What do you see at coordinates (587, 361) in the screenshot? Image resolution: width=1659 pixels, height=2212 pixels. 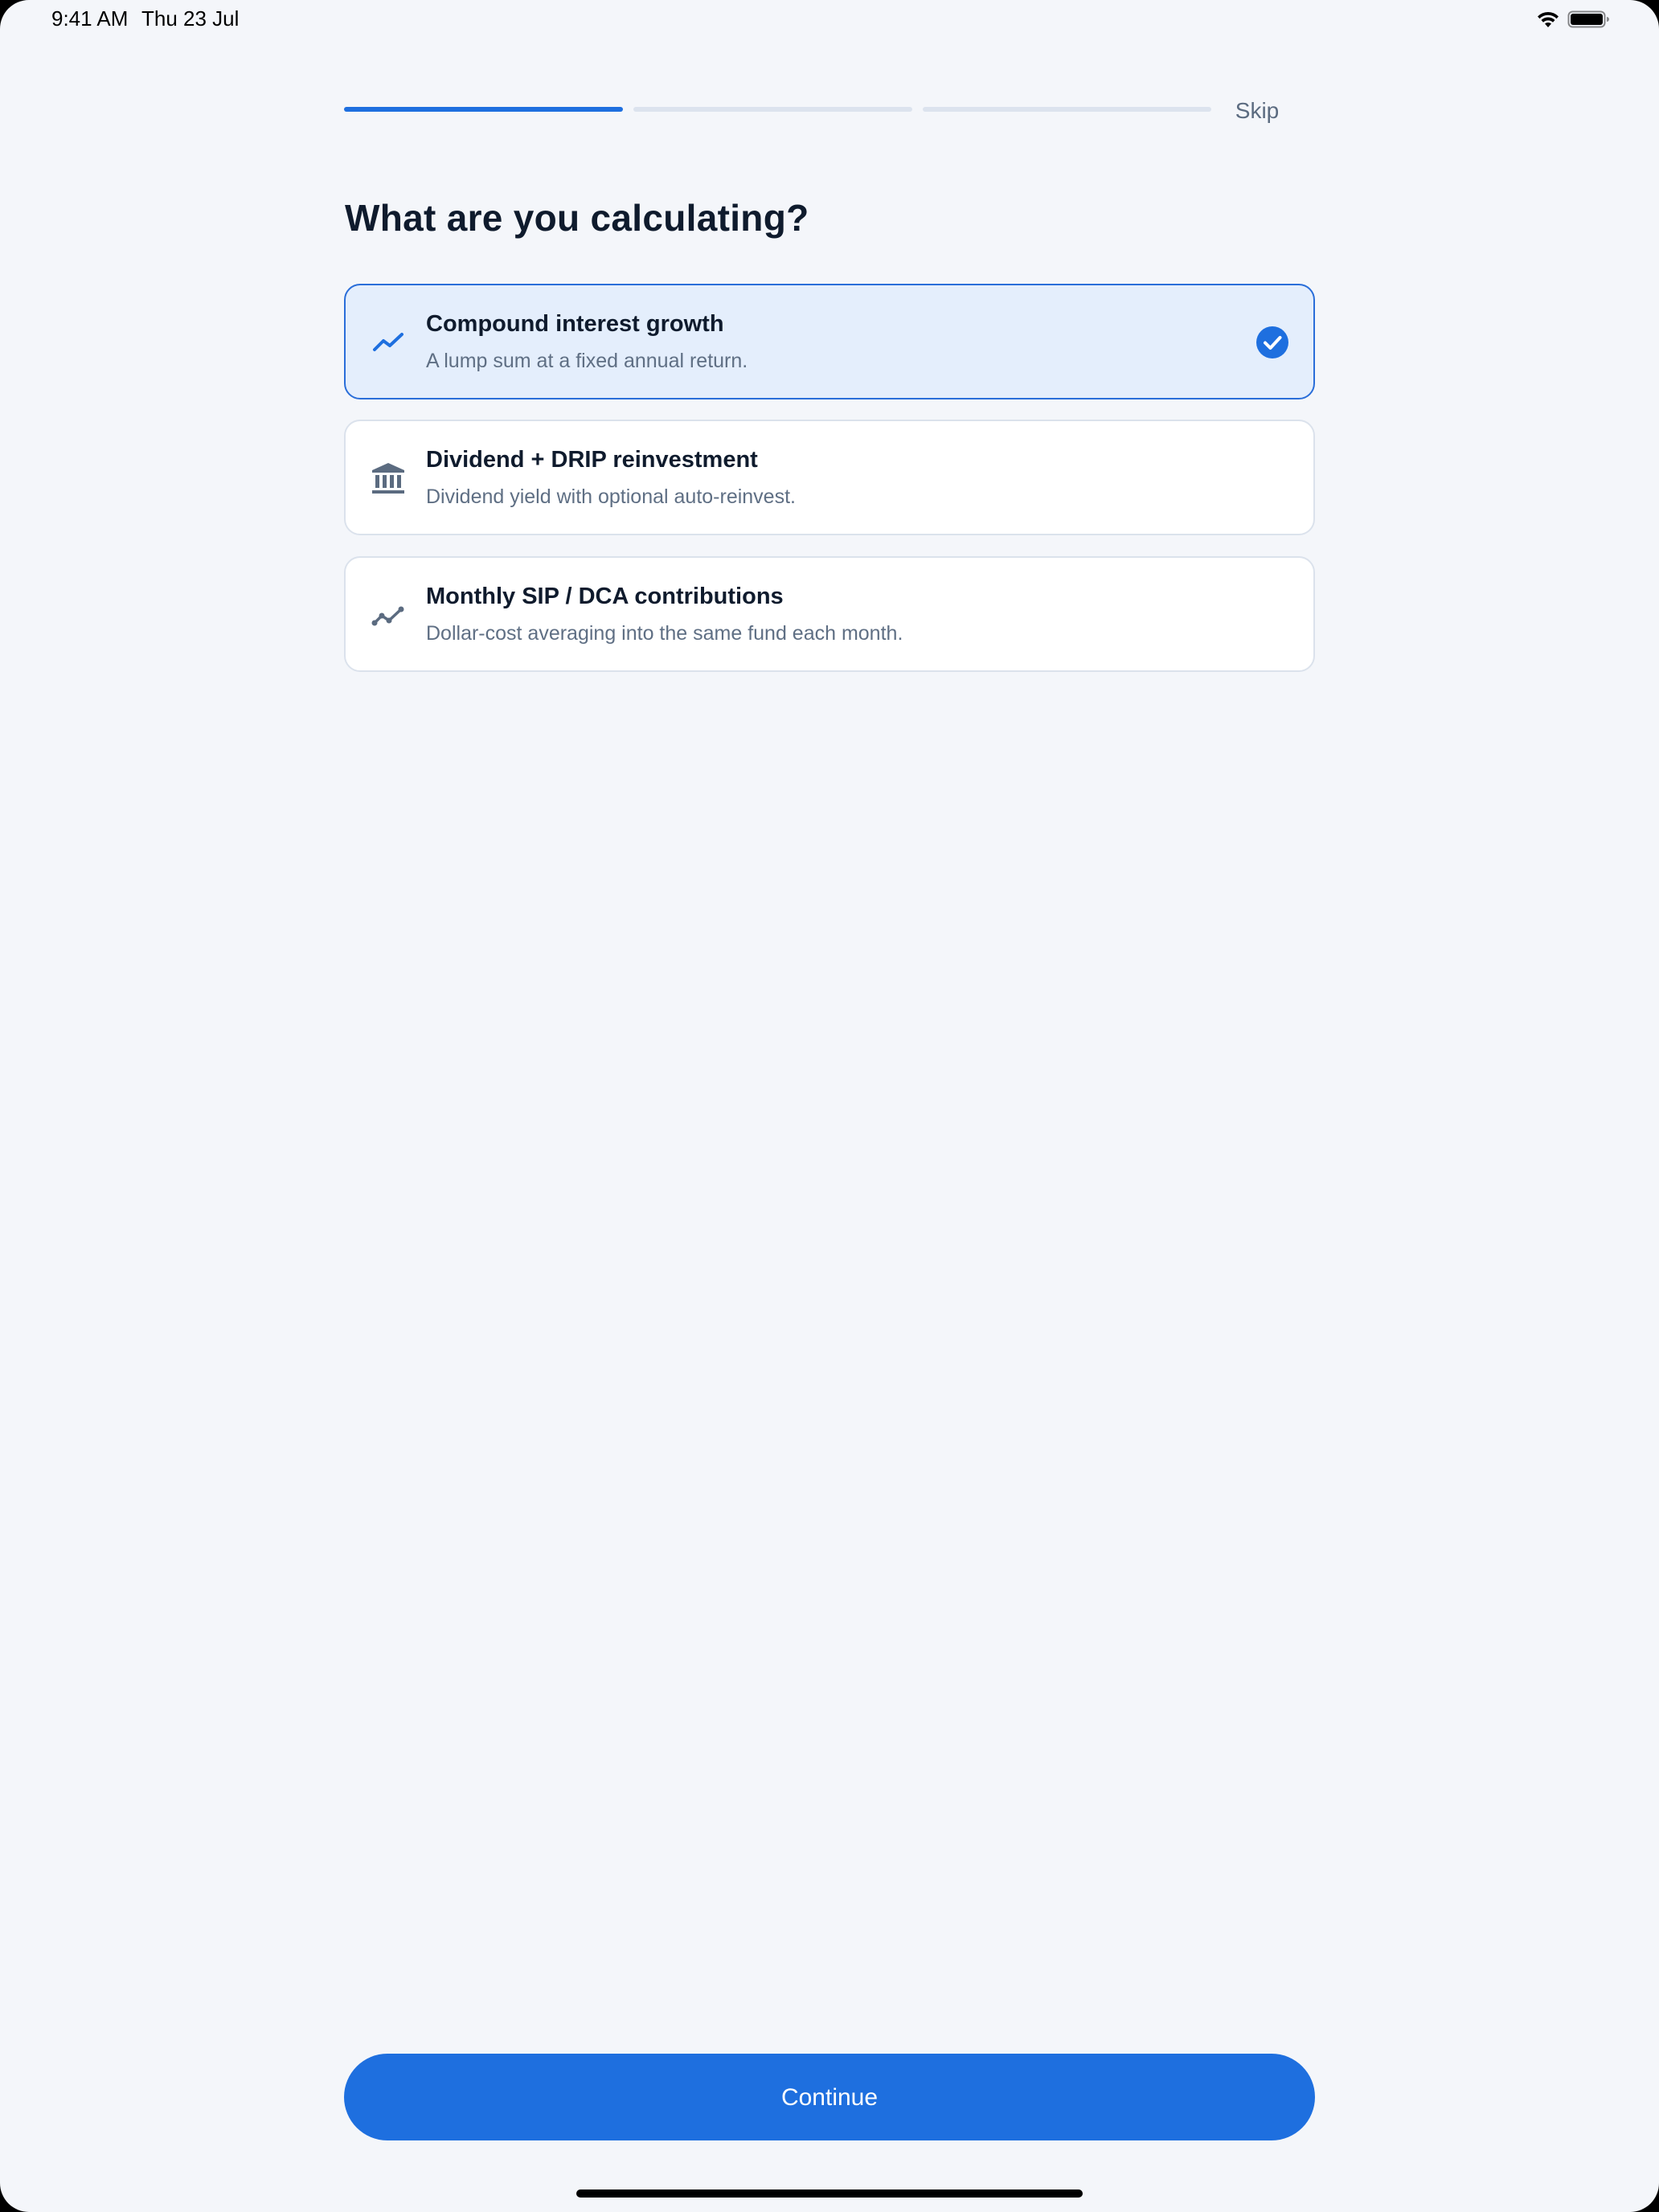 I see `option-description: A lump sum at a fixed annual return.` at bounding box center [587, 361].